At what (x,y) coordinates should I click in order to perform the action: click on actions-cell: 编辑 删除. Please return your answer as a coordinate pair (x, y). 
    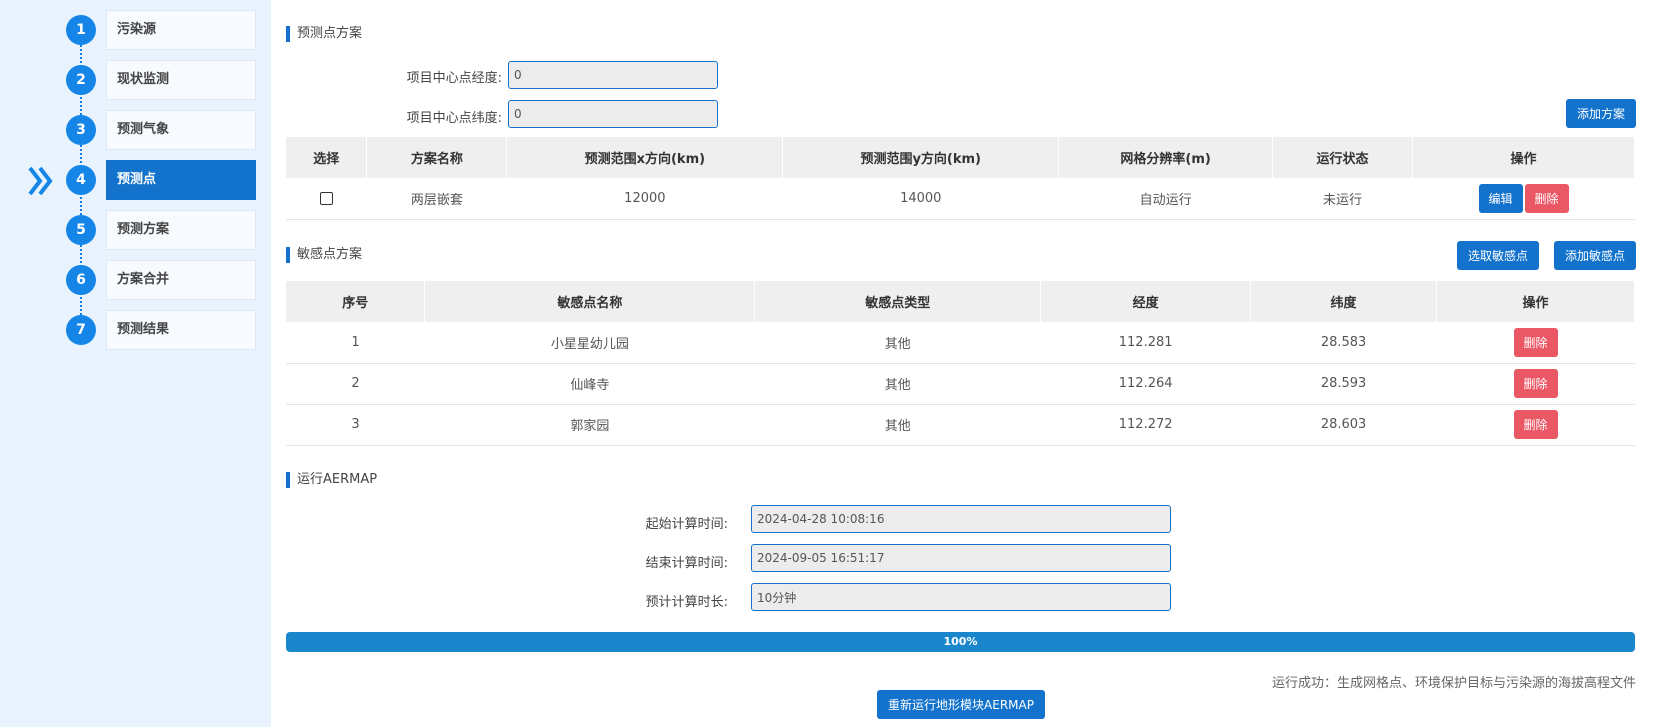
    Looking at the image, I should click on (1523, 199).